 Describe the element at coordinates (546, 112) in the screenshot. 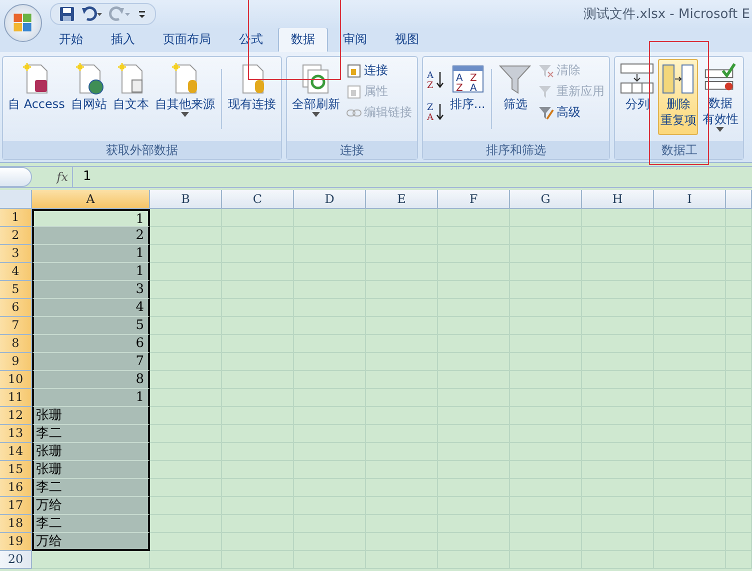

I see `funnel-pencil-icon` at that location.